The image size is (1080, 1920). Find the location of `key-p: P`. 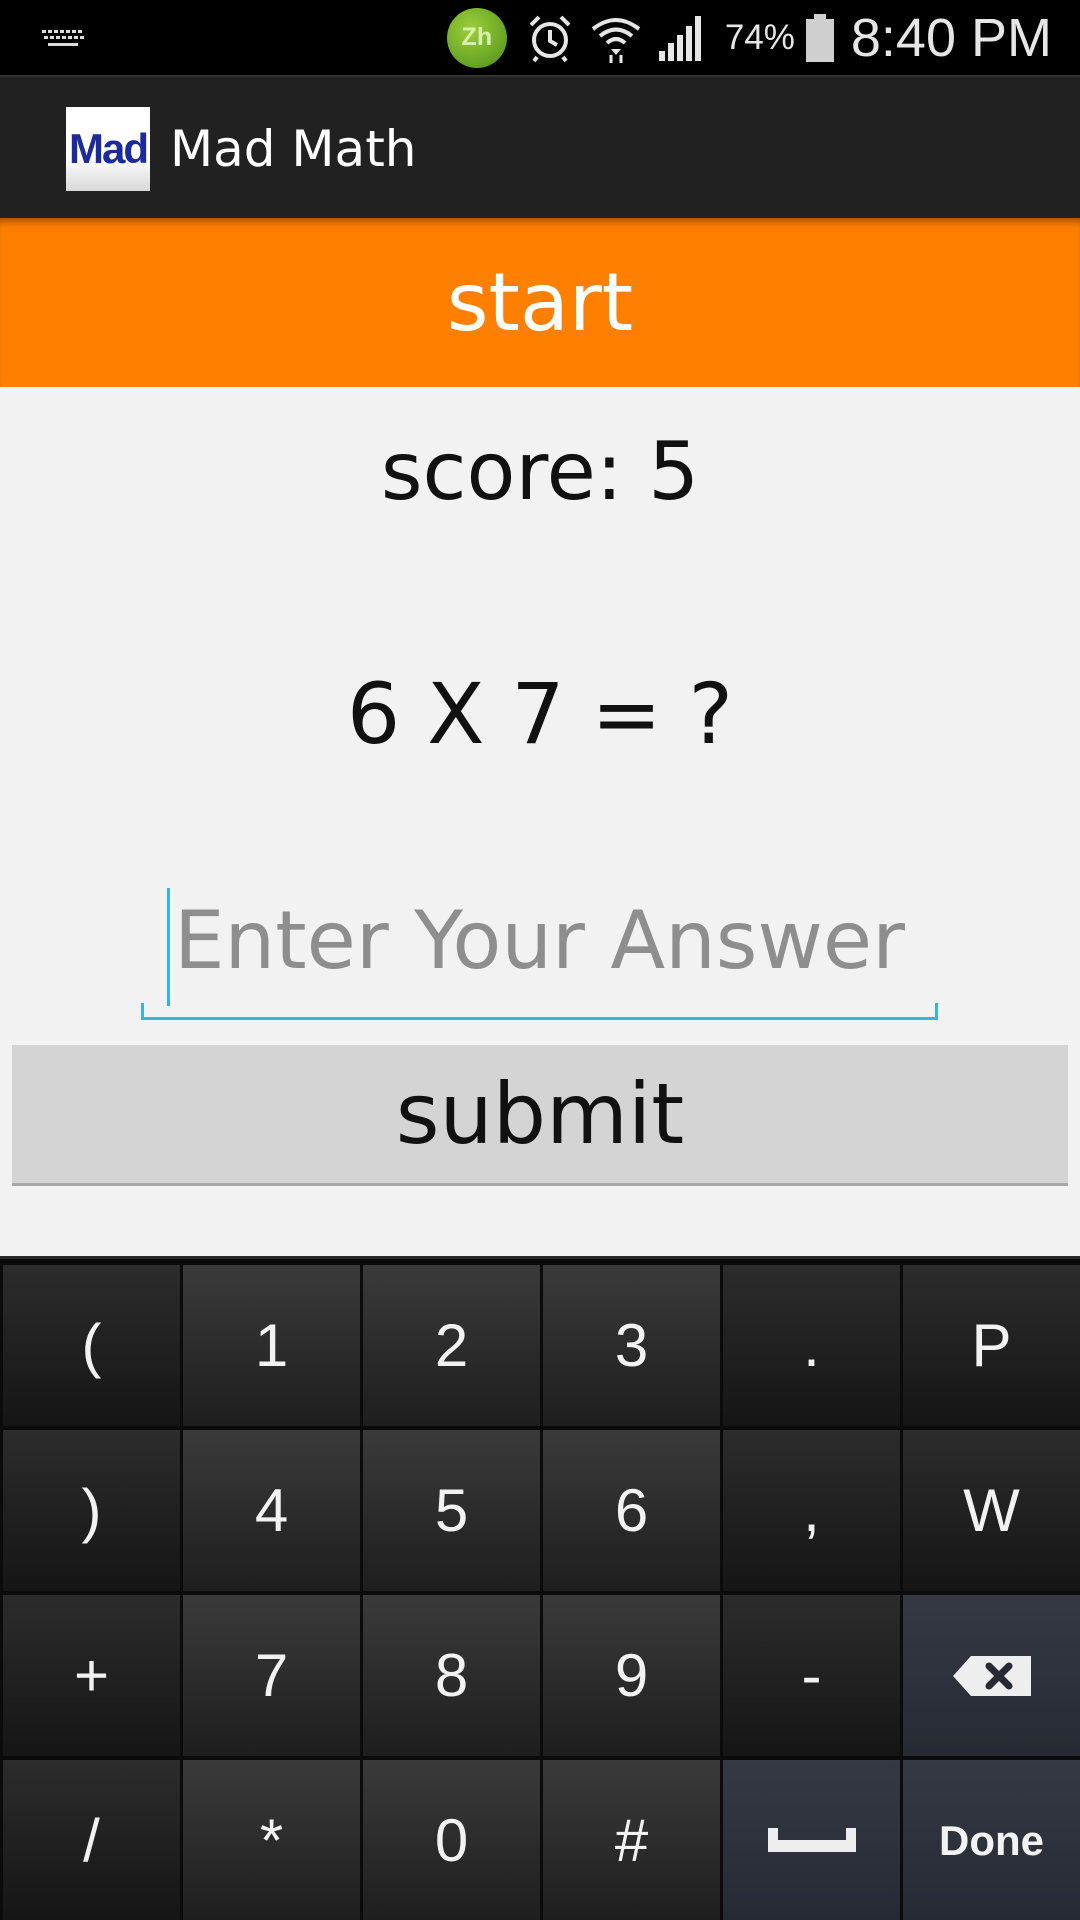

key-p: P is located at coordinates (991, 1345).